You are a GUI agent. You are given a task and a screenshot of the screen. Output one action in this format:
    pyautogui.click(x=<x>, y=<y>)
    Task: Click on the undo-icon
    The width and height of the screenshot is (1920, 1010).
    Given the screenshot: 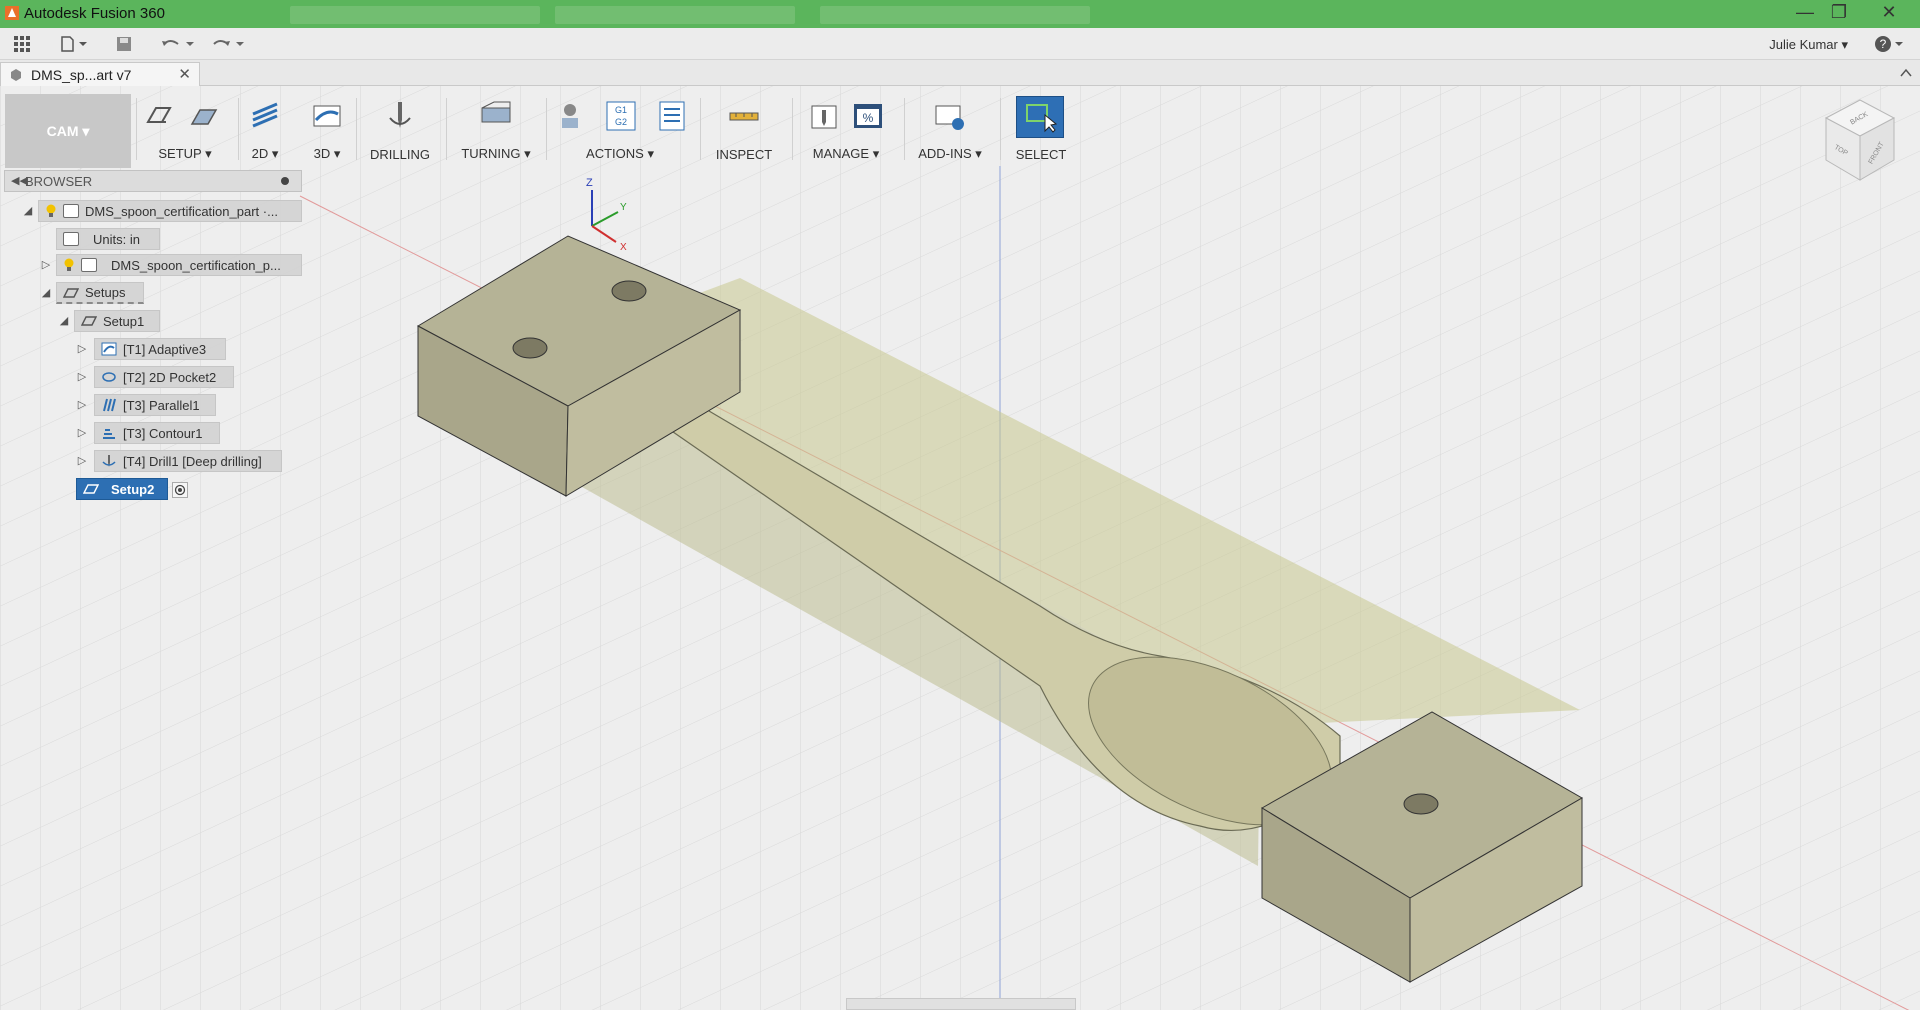 What is the action you would take?
    pyautogui.click(x=178, y=43)
    